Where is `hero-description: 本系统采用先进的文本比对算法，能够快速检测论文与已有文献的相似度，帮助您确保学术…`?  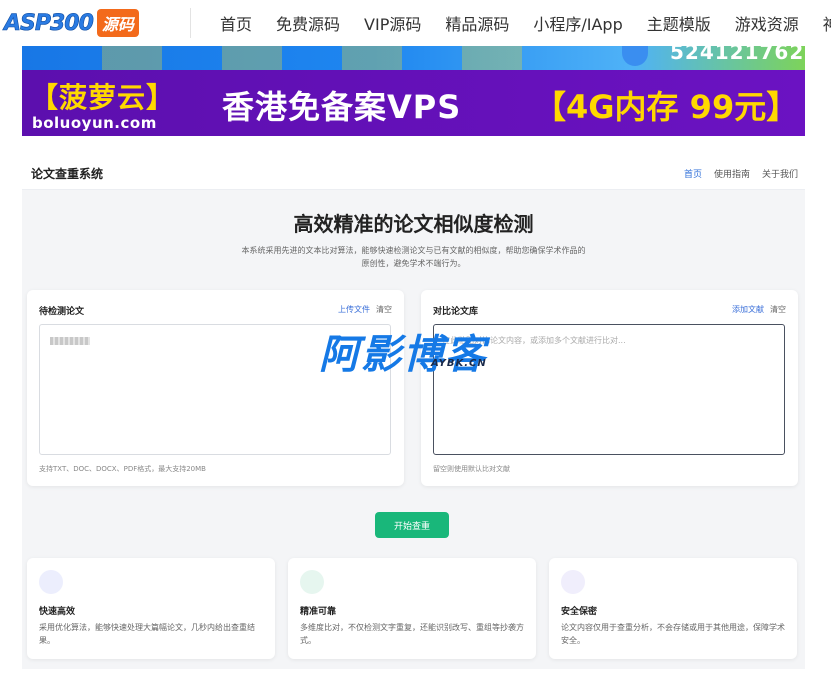 hero-description: 本系统采用先进的文本比对算法，能够快速检测论文与已有文献的相似度，帮助您确保学术… is located at coordinates (413, 257).